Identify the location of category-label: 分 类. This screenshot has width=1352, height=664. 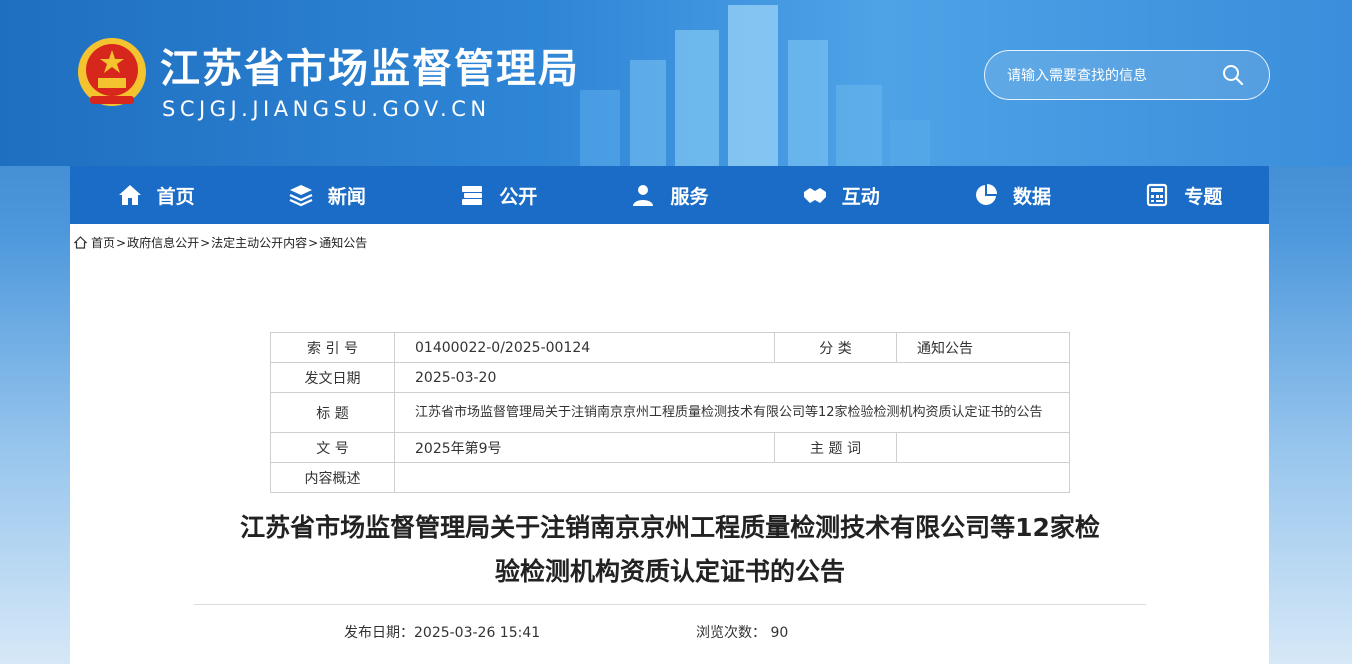
(835, 347).